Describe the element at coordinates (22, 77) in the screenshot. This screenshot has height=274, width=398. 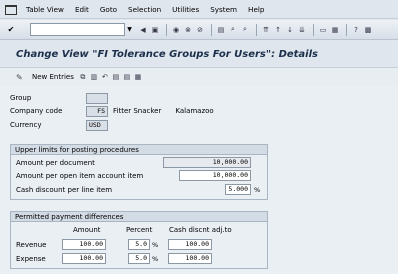
I see `display-change-icon: ✎` at that location.